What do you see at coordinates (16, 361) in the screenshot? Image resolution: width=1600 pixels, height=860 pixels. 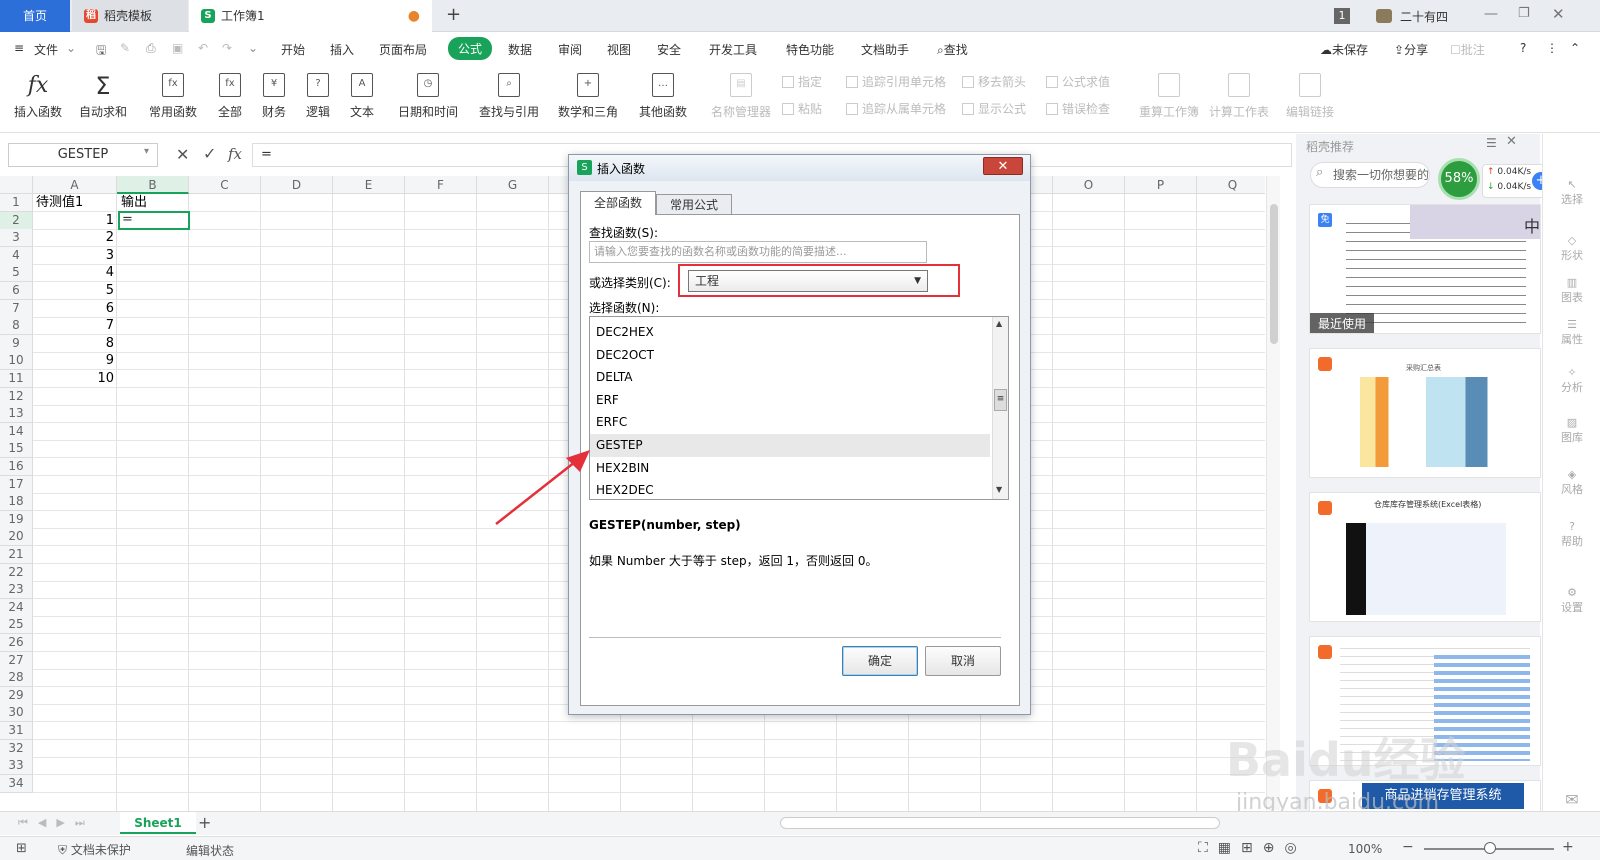 I see `row-header: 10` at bounding box center [16, 361].